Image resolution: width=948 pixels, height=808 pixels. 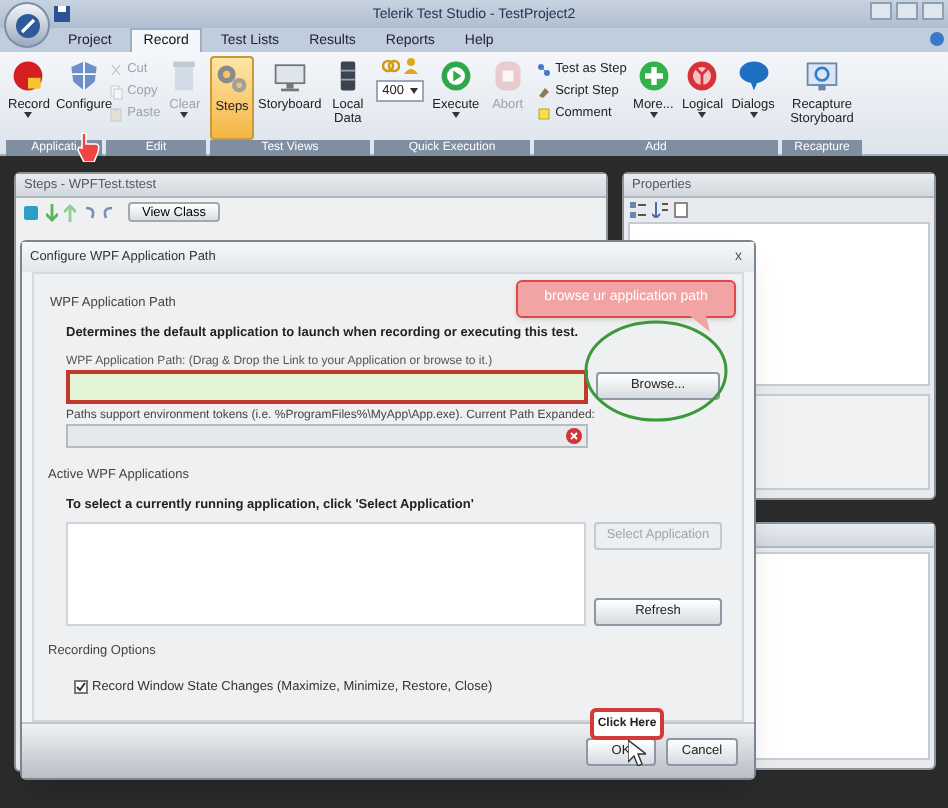 What do you see at coordinates (753, 76) in the screenshot?
I see `speech-bubble-icon` at bounding box center [753, 76].